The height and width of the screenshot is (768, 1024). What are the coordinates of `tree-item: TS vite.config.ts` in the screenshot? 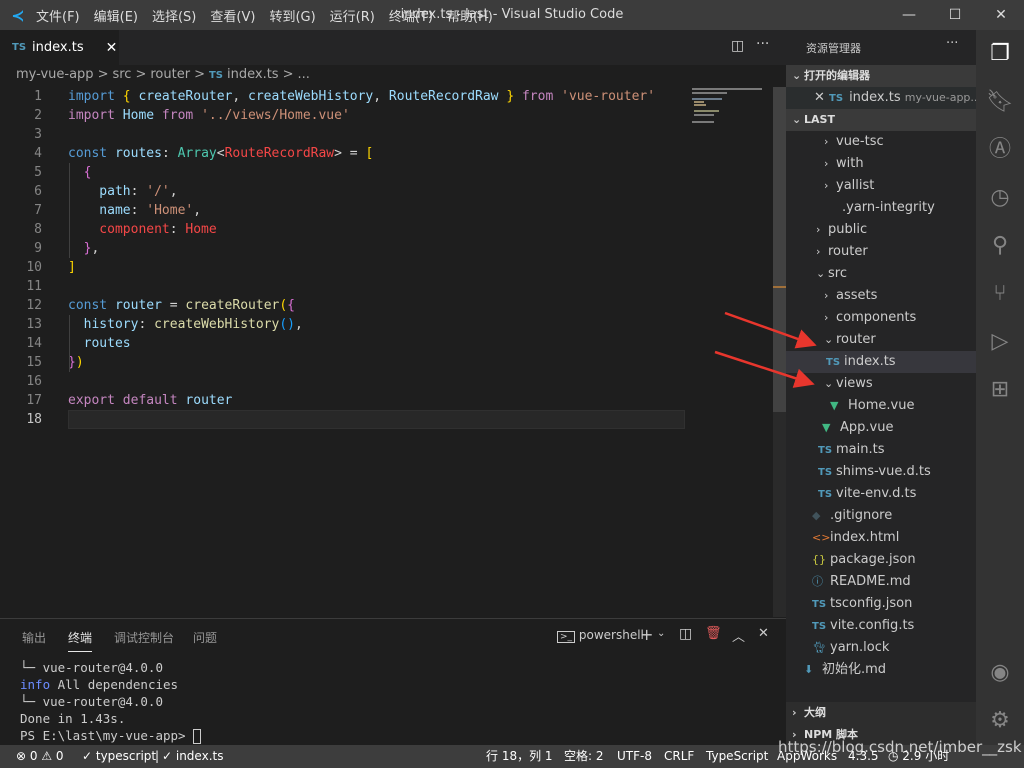 It's located at (881, 626).